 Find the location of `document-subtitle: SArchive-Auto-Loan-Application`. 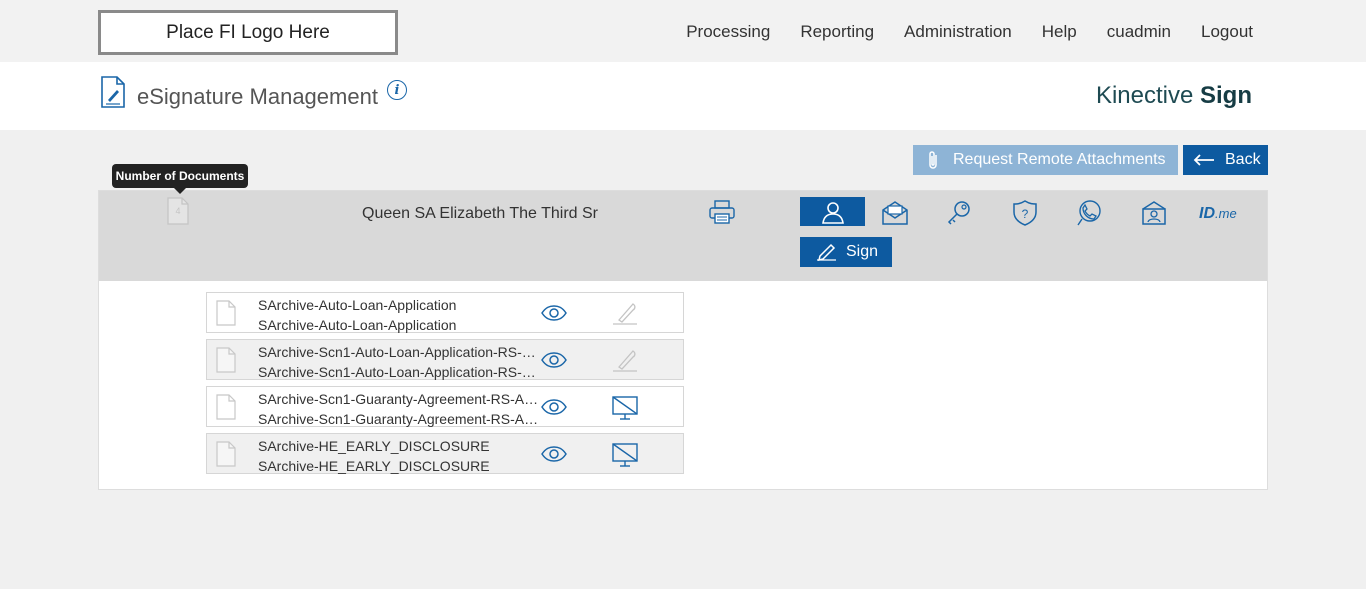

document-subtitle: SArchive-Auto-Loan-Application is located at coordinates (357, 325).